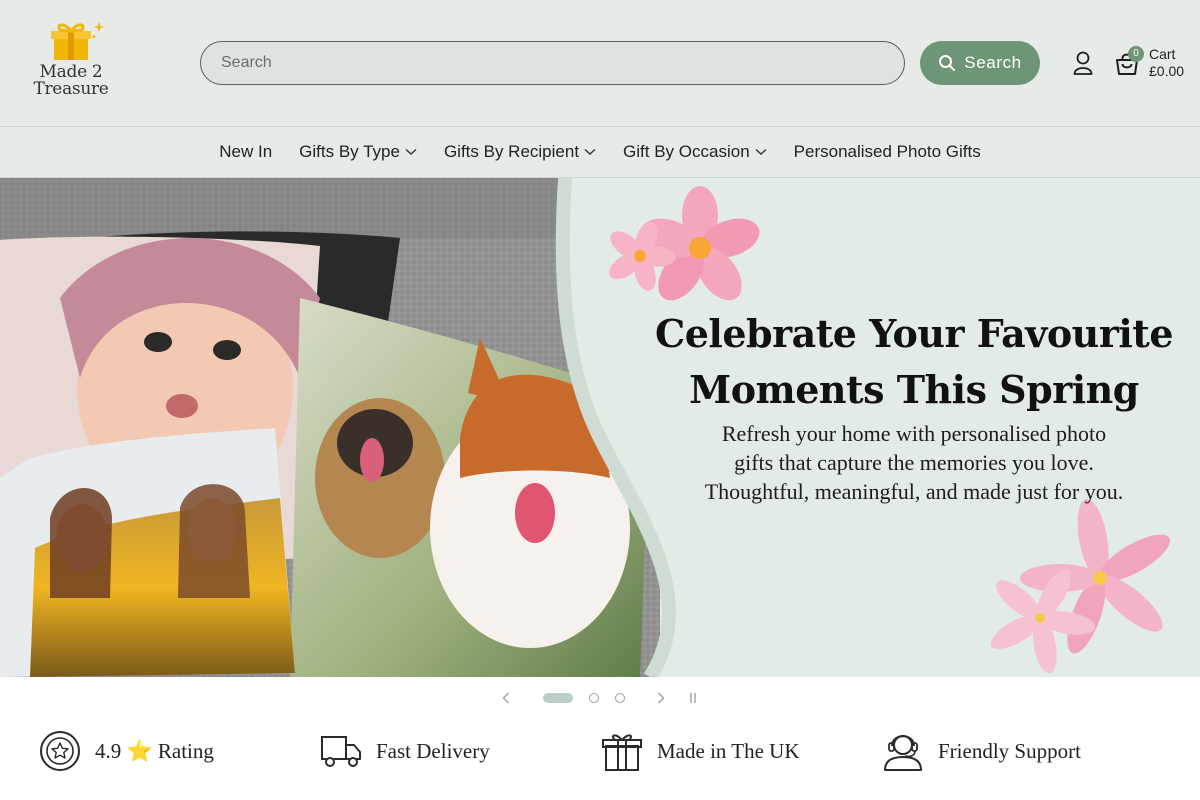  What do you see at coordinates (728, 750) in the screenshot?
I see `feature-made-in-uk-text: Made in The UK` at bounding box center [728, 750].